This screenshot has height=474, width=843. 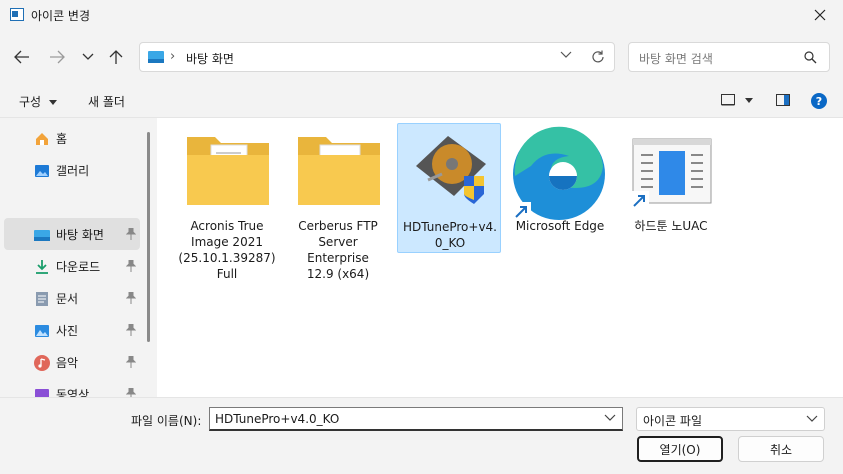 I want to click on help-icon: ?, so click(x=819, y=101).